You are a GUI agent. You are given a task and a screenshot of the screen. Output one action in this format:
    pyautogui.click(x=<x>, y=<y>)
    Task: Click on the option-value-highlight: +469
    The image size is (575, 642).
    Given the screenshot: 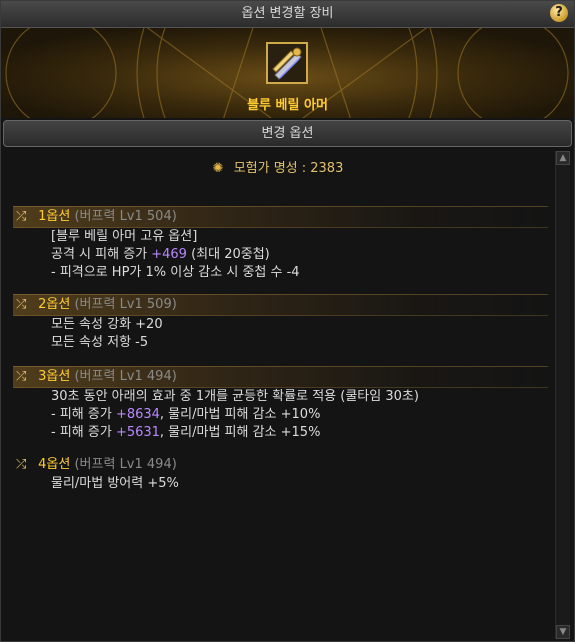 What is the action you would take?
    pyautogui.click(x=169, y=254)
    